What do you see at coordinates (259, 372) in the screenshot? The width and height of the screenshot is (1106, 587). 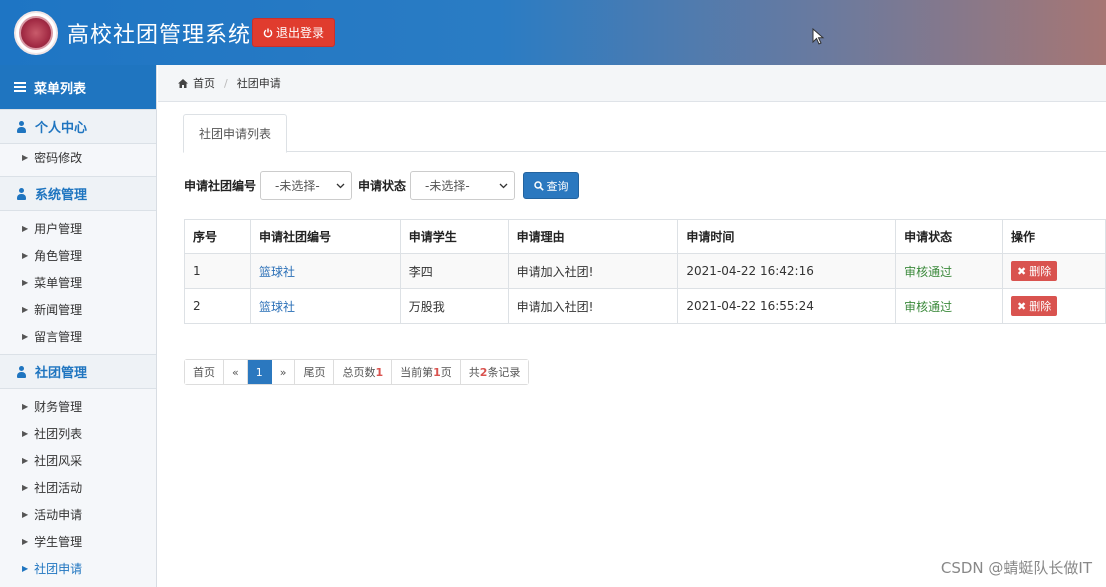 I see `page-1-button: 1` at bounding box center [259, 372].